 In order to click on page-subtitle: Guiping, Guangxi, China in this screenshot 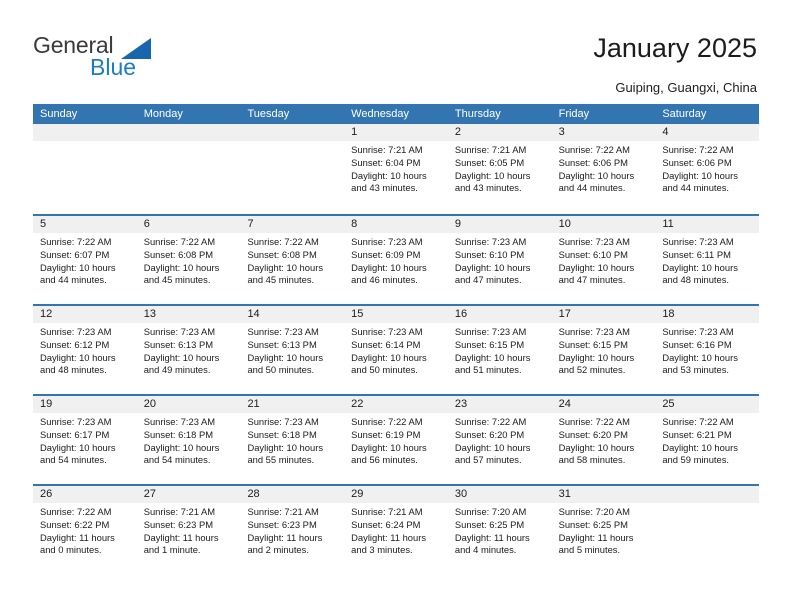, I will do `click(686, 87)`.